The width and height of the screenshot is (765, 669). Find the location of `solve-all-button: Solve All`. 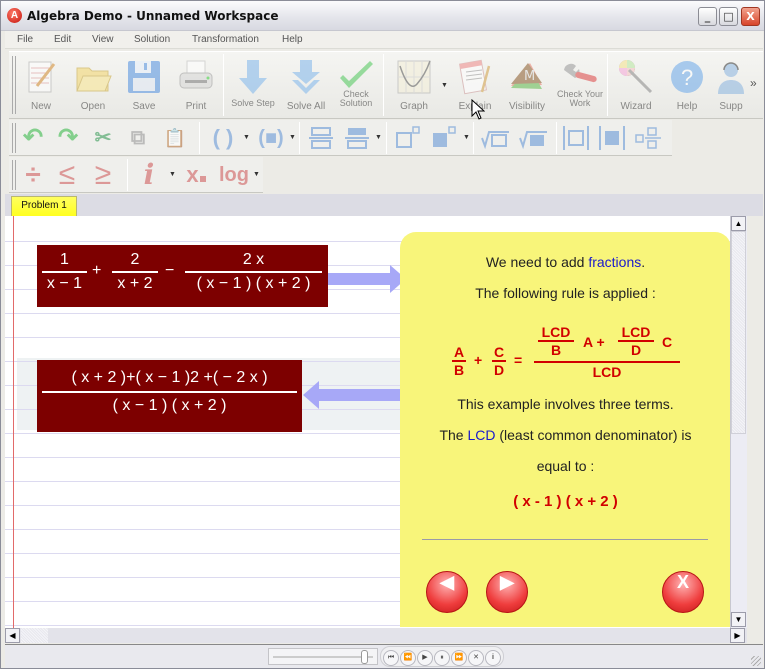

solve-all-button: Solve All is located at coordinates (306, 85).